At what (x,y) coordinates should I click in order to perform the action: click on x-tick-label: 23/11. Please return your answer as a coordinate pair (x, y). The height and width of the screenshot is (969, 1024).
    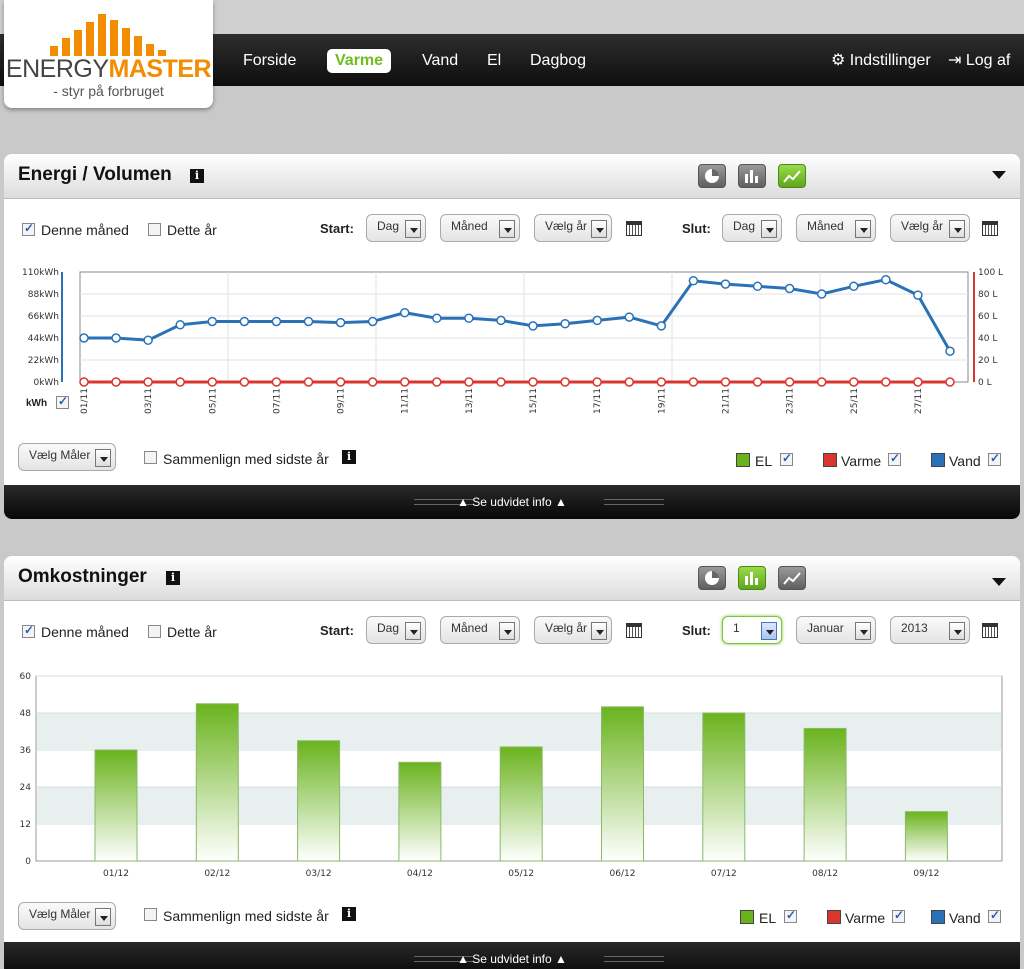
    Looking at the image, I should click on (791, 401).